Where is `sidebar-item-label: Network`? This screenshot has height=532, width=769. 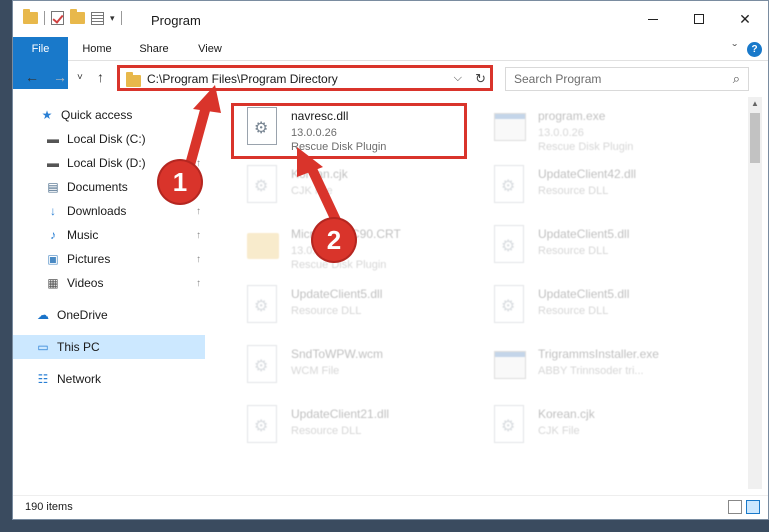
sidebar-item-label: Network is located at coordinates (79, 379).